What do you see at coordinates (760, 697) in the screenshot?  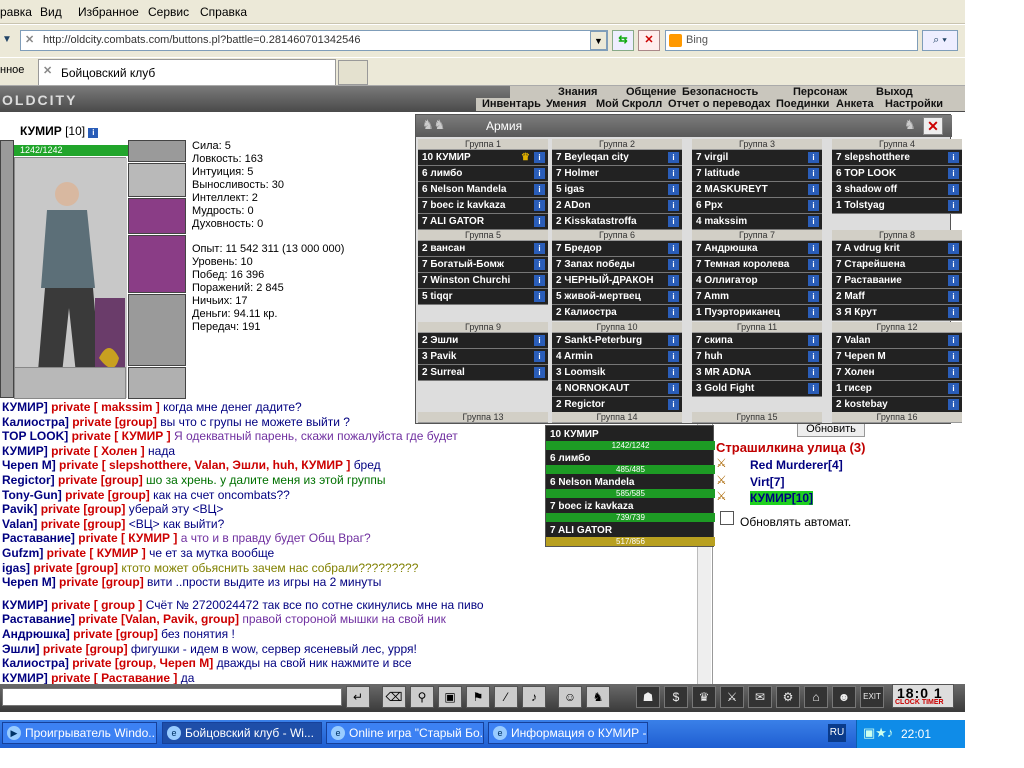 I see `scroll-icon: ✉` at bounding box center [760, 697].